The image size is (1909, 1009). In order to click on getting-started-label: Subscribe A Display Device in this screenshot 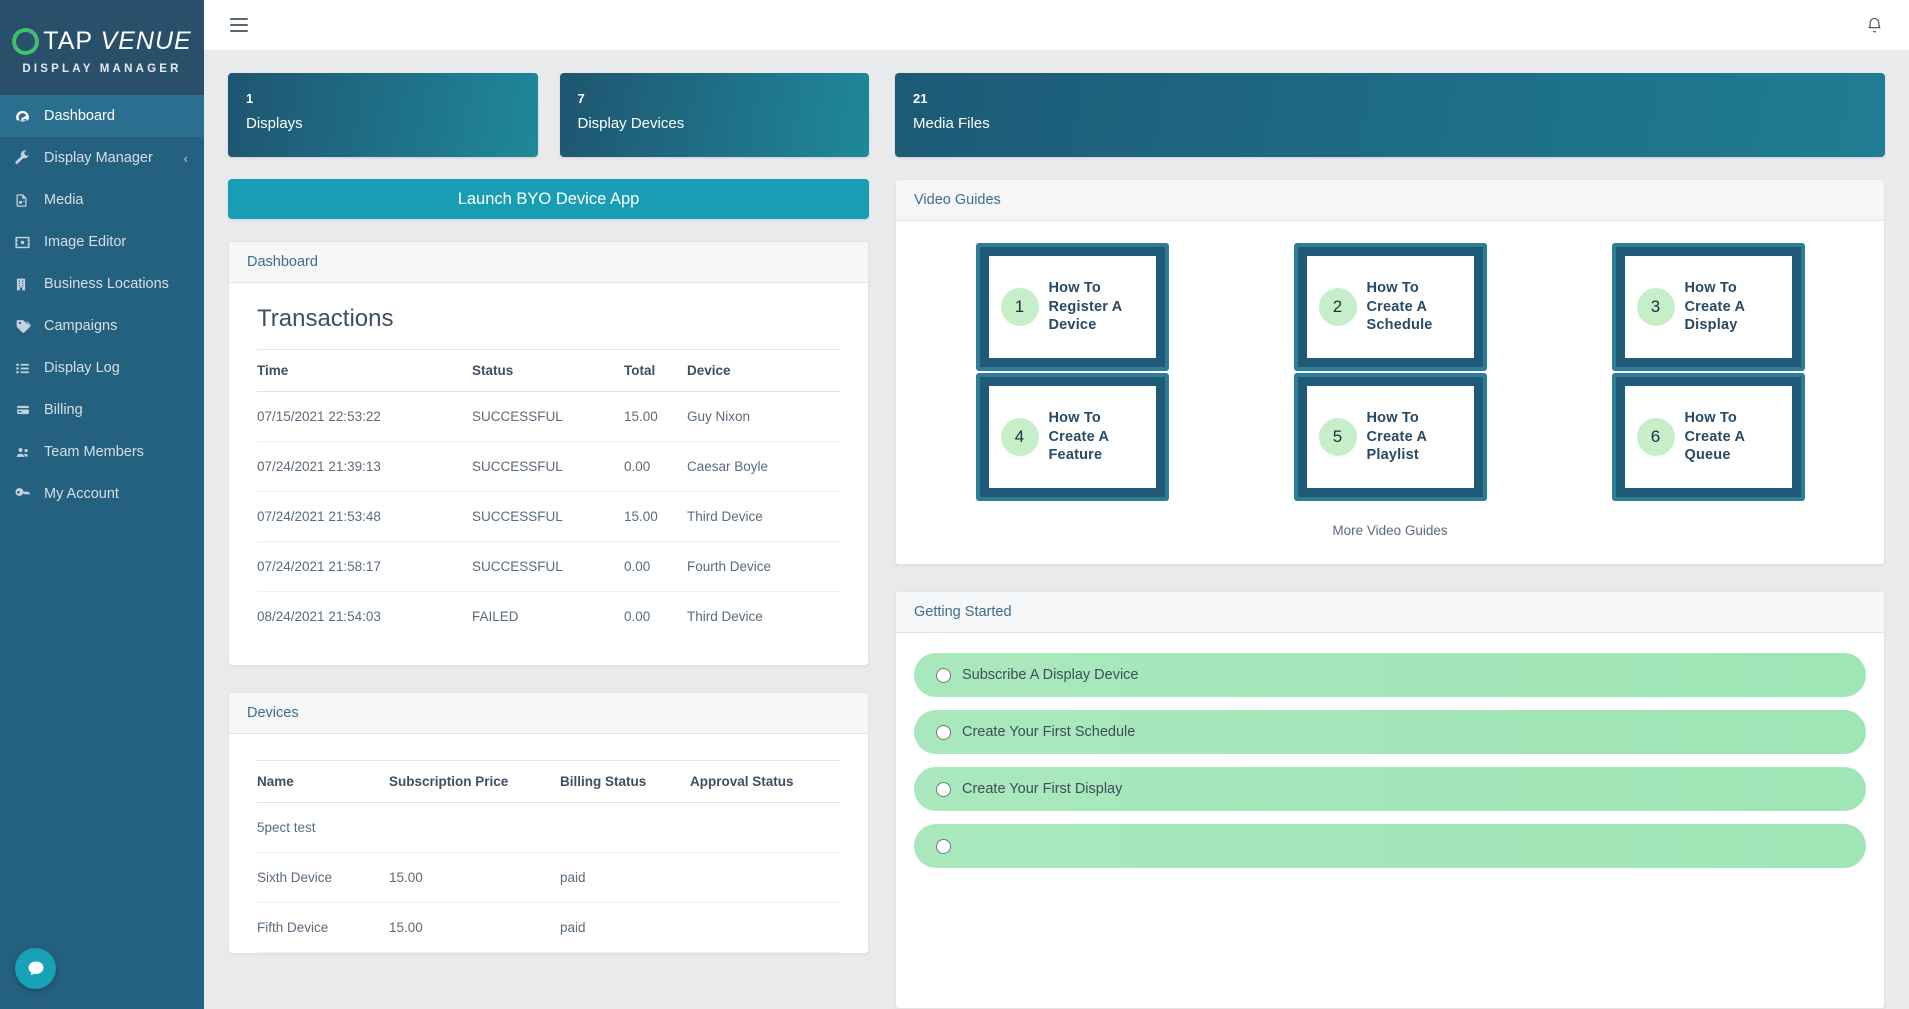, I will do `click(1050, 675)`.